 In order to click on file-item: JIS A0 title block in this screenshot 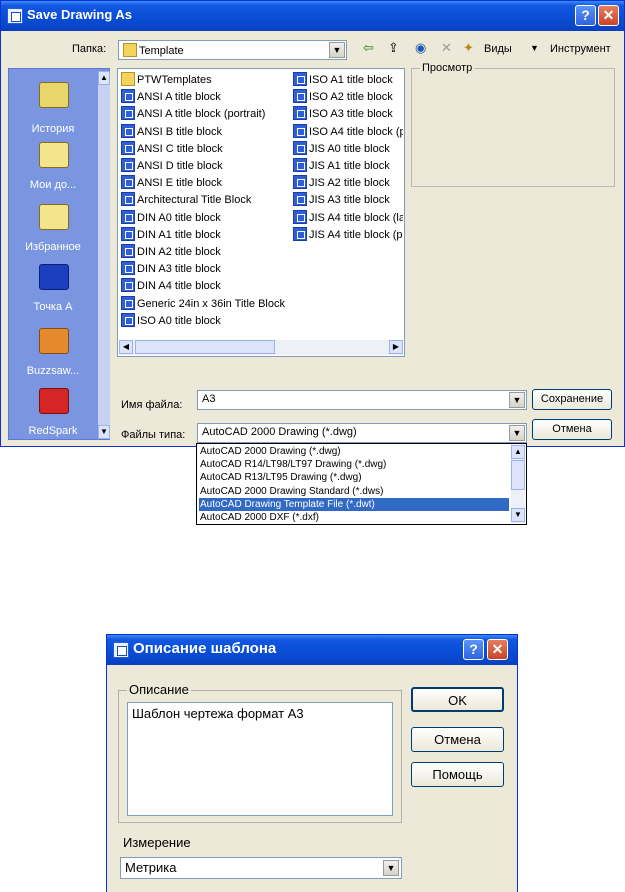, I will do `click(348, 149)`.